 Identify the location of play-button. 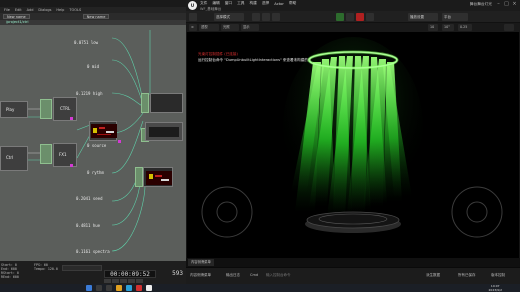
(123, 281).